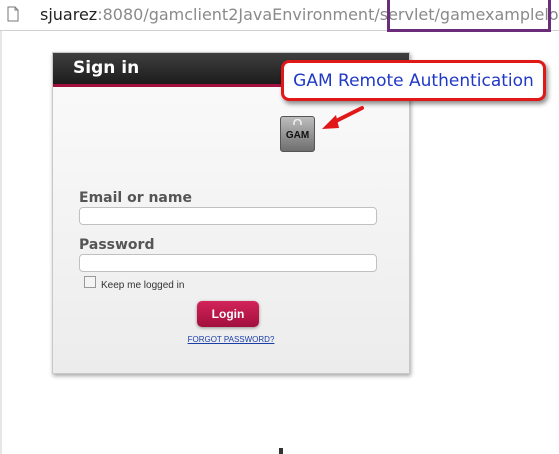 Image resolution: width=559 pixels, height=454 pixels. I want to click on url-host: sjuarez, so click(69, 14).